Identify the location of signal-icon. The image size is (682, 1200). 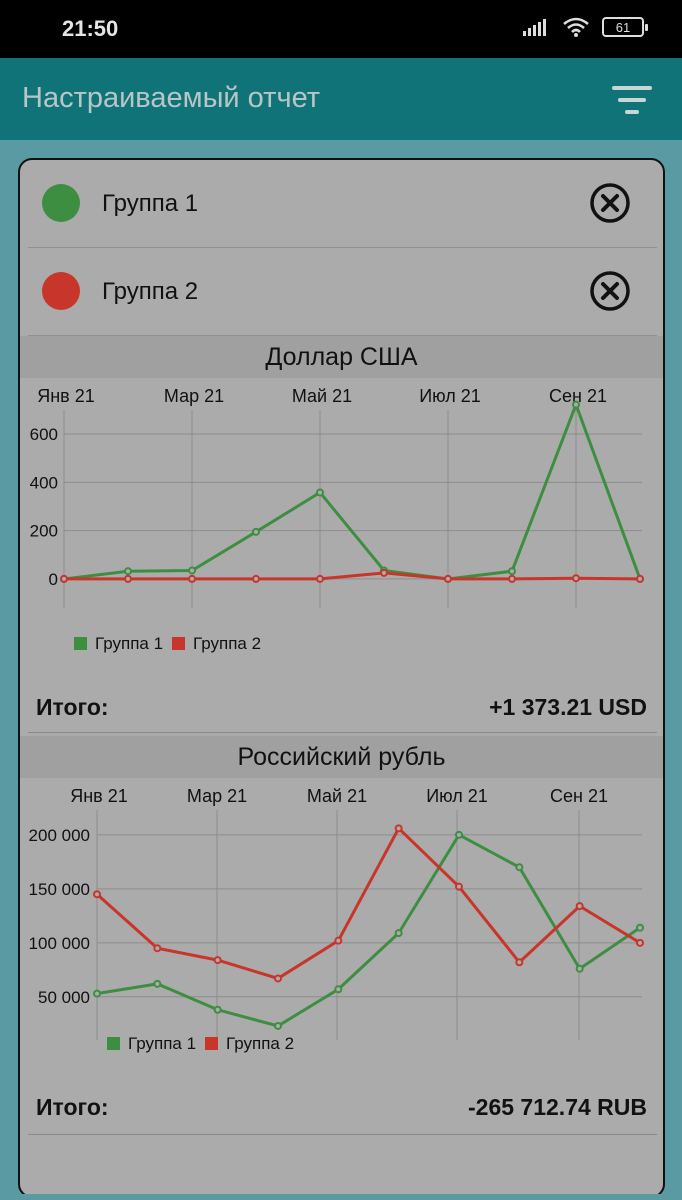
(534, 27).